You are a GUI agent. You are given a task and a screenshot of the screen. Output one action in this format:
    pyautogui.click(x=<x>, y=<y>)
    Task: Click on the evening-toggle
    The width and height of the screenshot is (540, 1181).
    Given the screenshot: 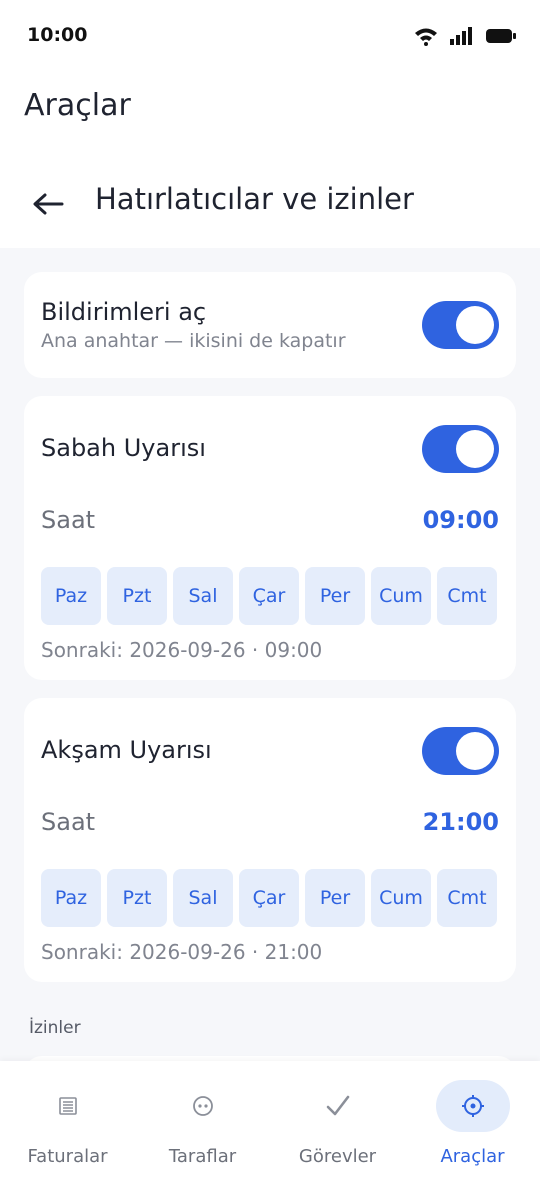 What is the action you would take?
    pyautogui.click(x=460, y=751)
    